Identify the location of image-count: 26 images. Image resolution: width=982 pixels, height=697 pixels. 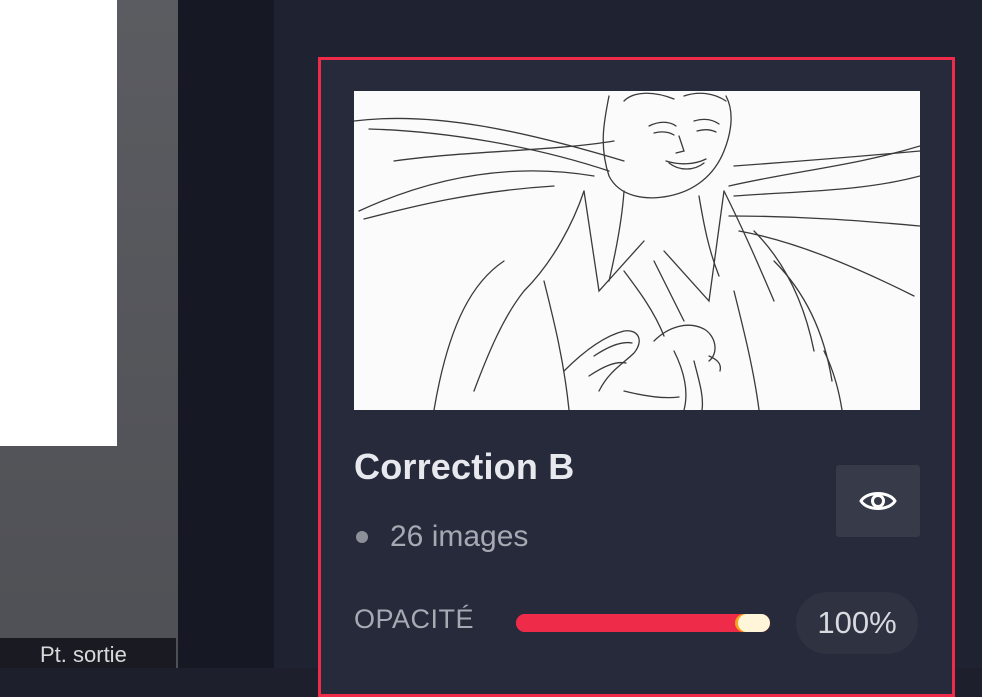
(459, 536).